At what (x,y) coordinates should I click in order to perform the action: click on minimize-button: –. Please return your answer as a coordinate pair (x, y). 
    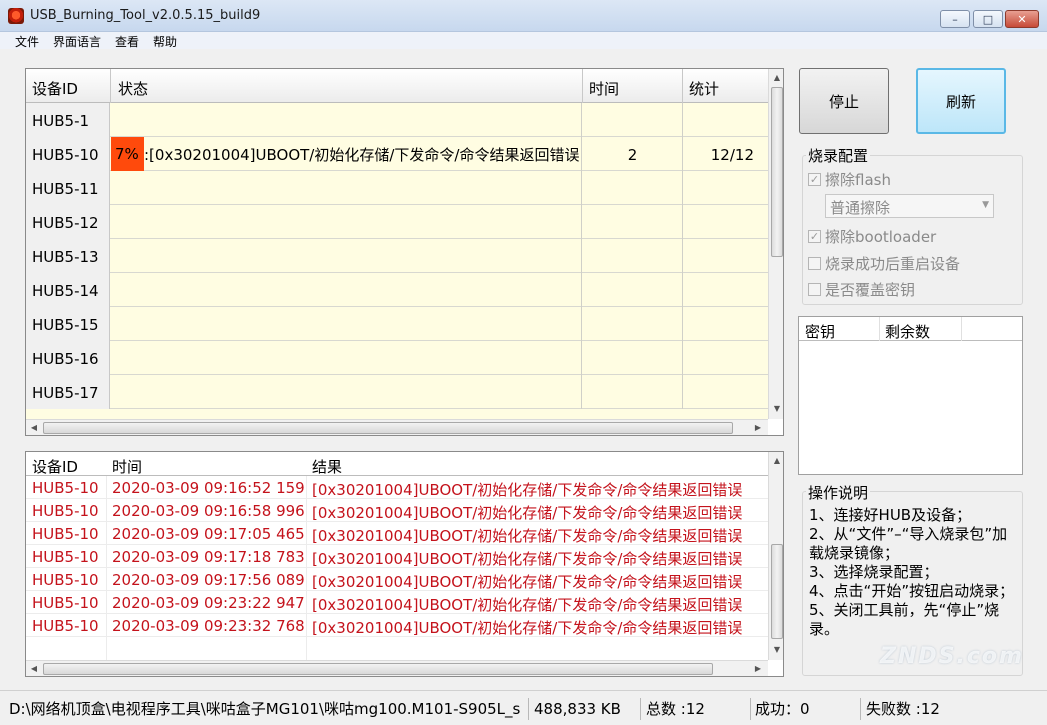
    Looking at the image, I should click on (955, 19).